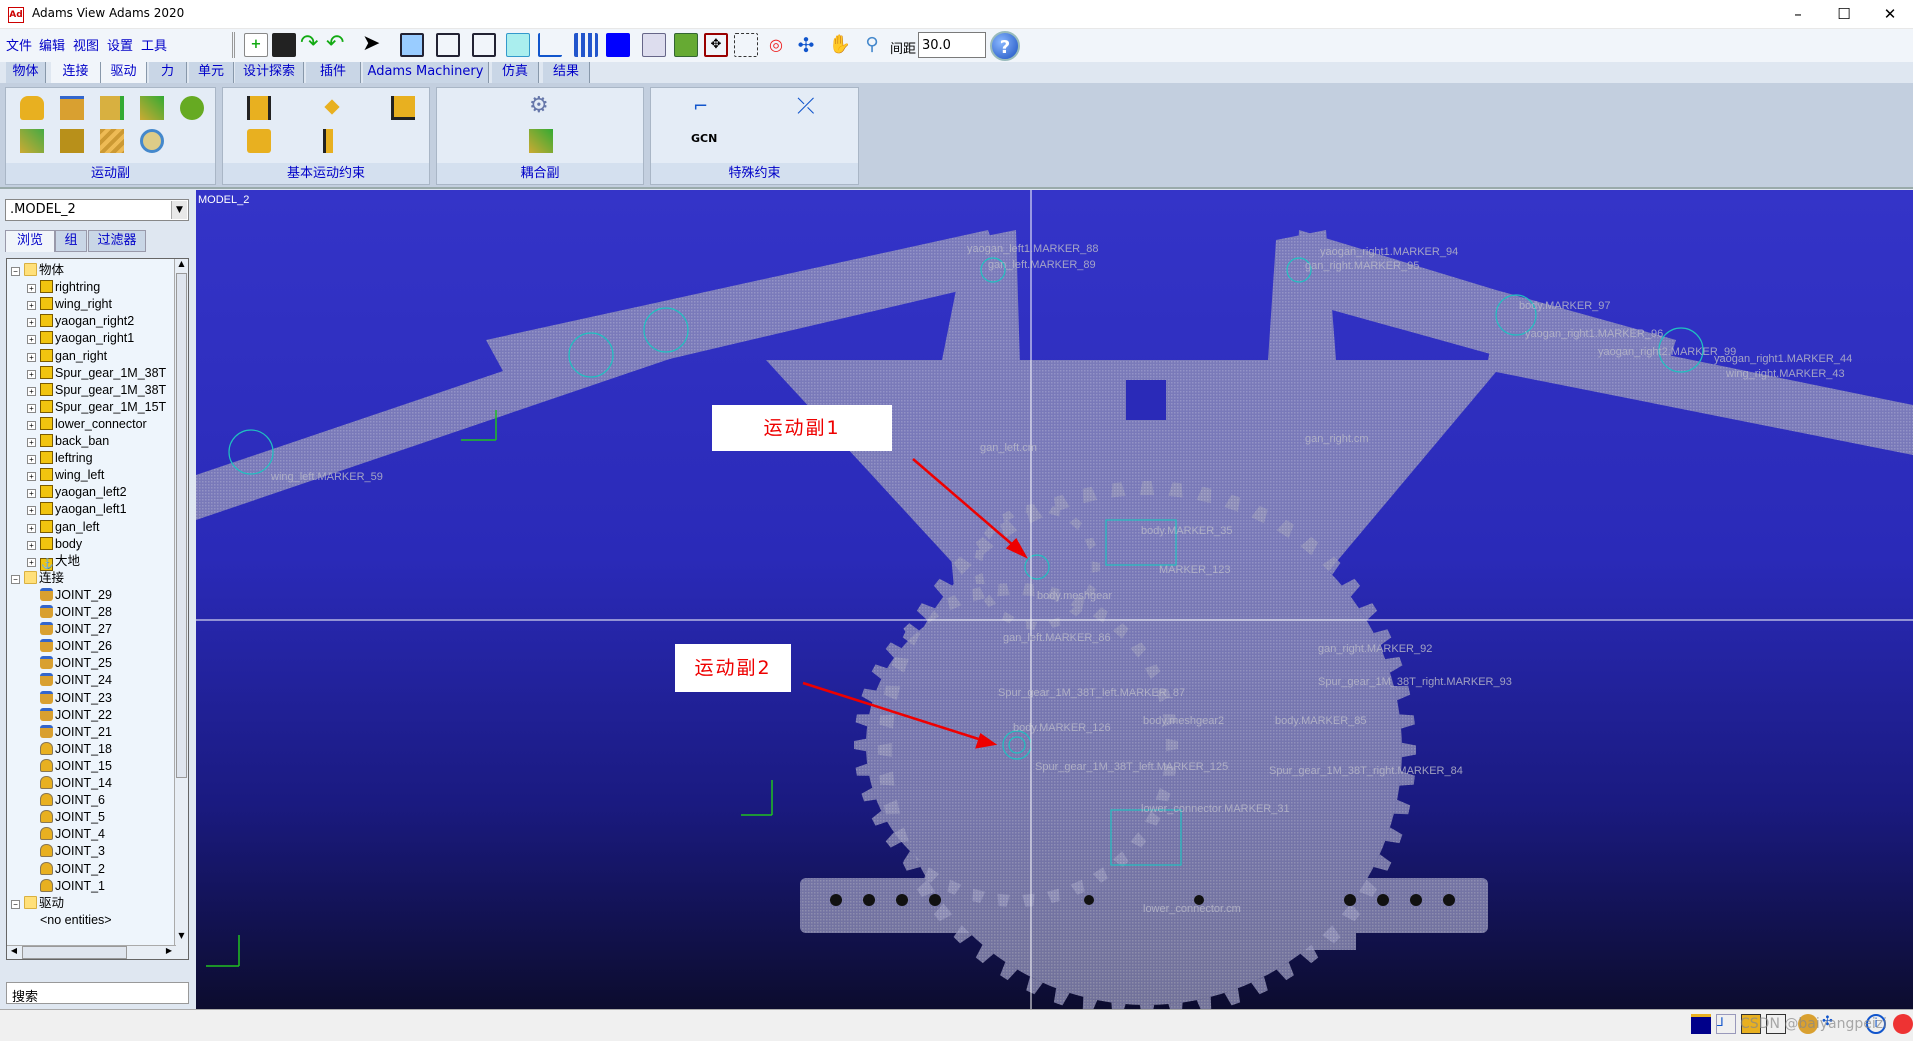 Image resolution: width=1913 pixels, height=1041 pixels. Describe the element at coordinates (72, 886) in the screenshot. I see `tree-item-joint: JOINT_1` at that location.